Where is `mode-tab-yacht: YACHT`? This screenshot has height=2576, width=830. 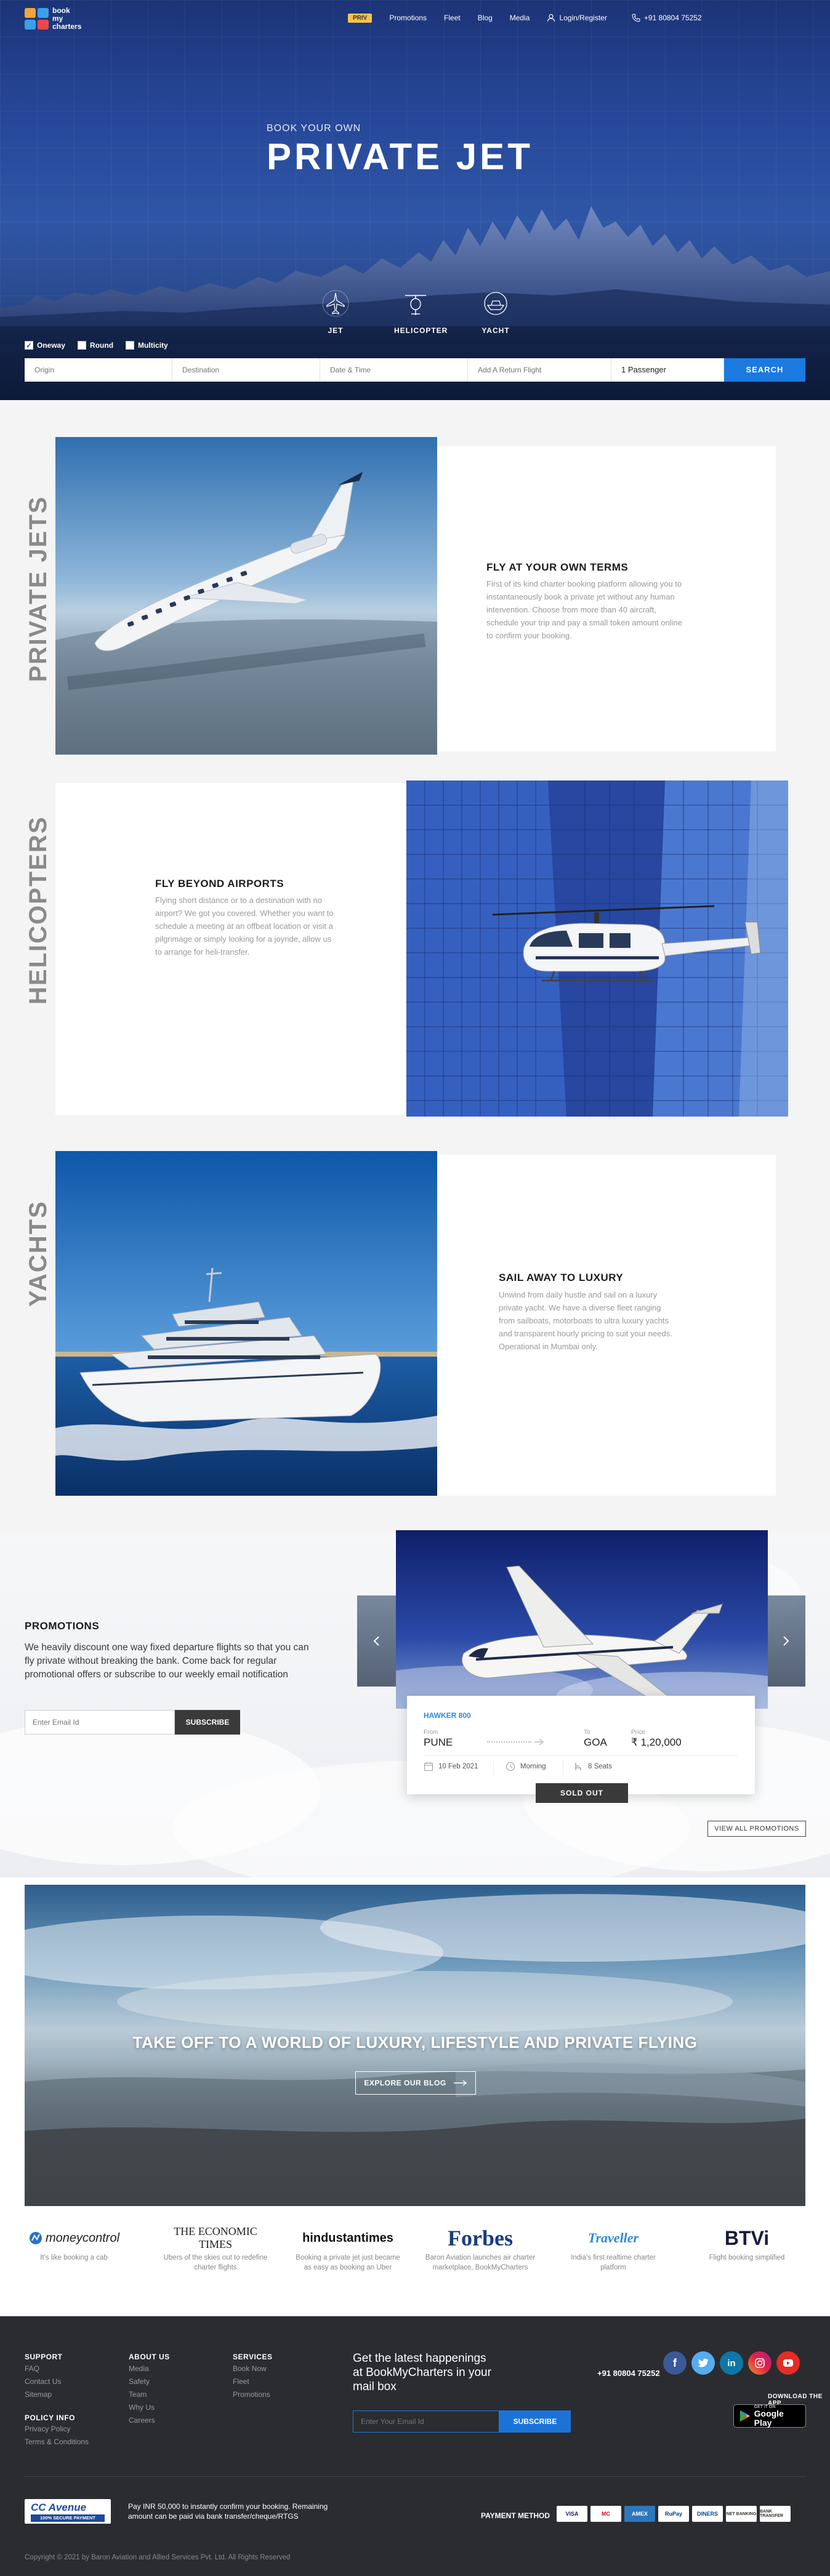
mode-tab-yacht: YACHT is located at coordinates (495, 312).